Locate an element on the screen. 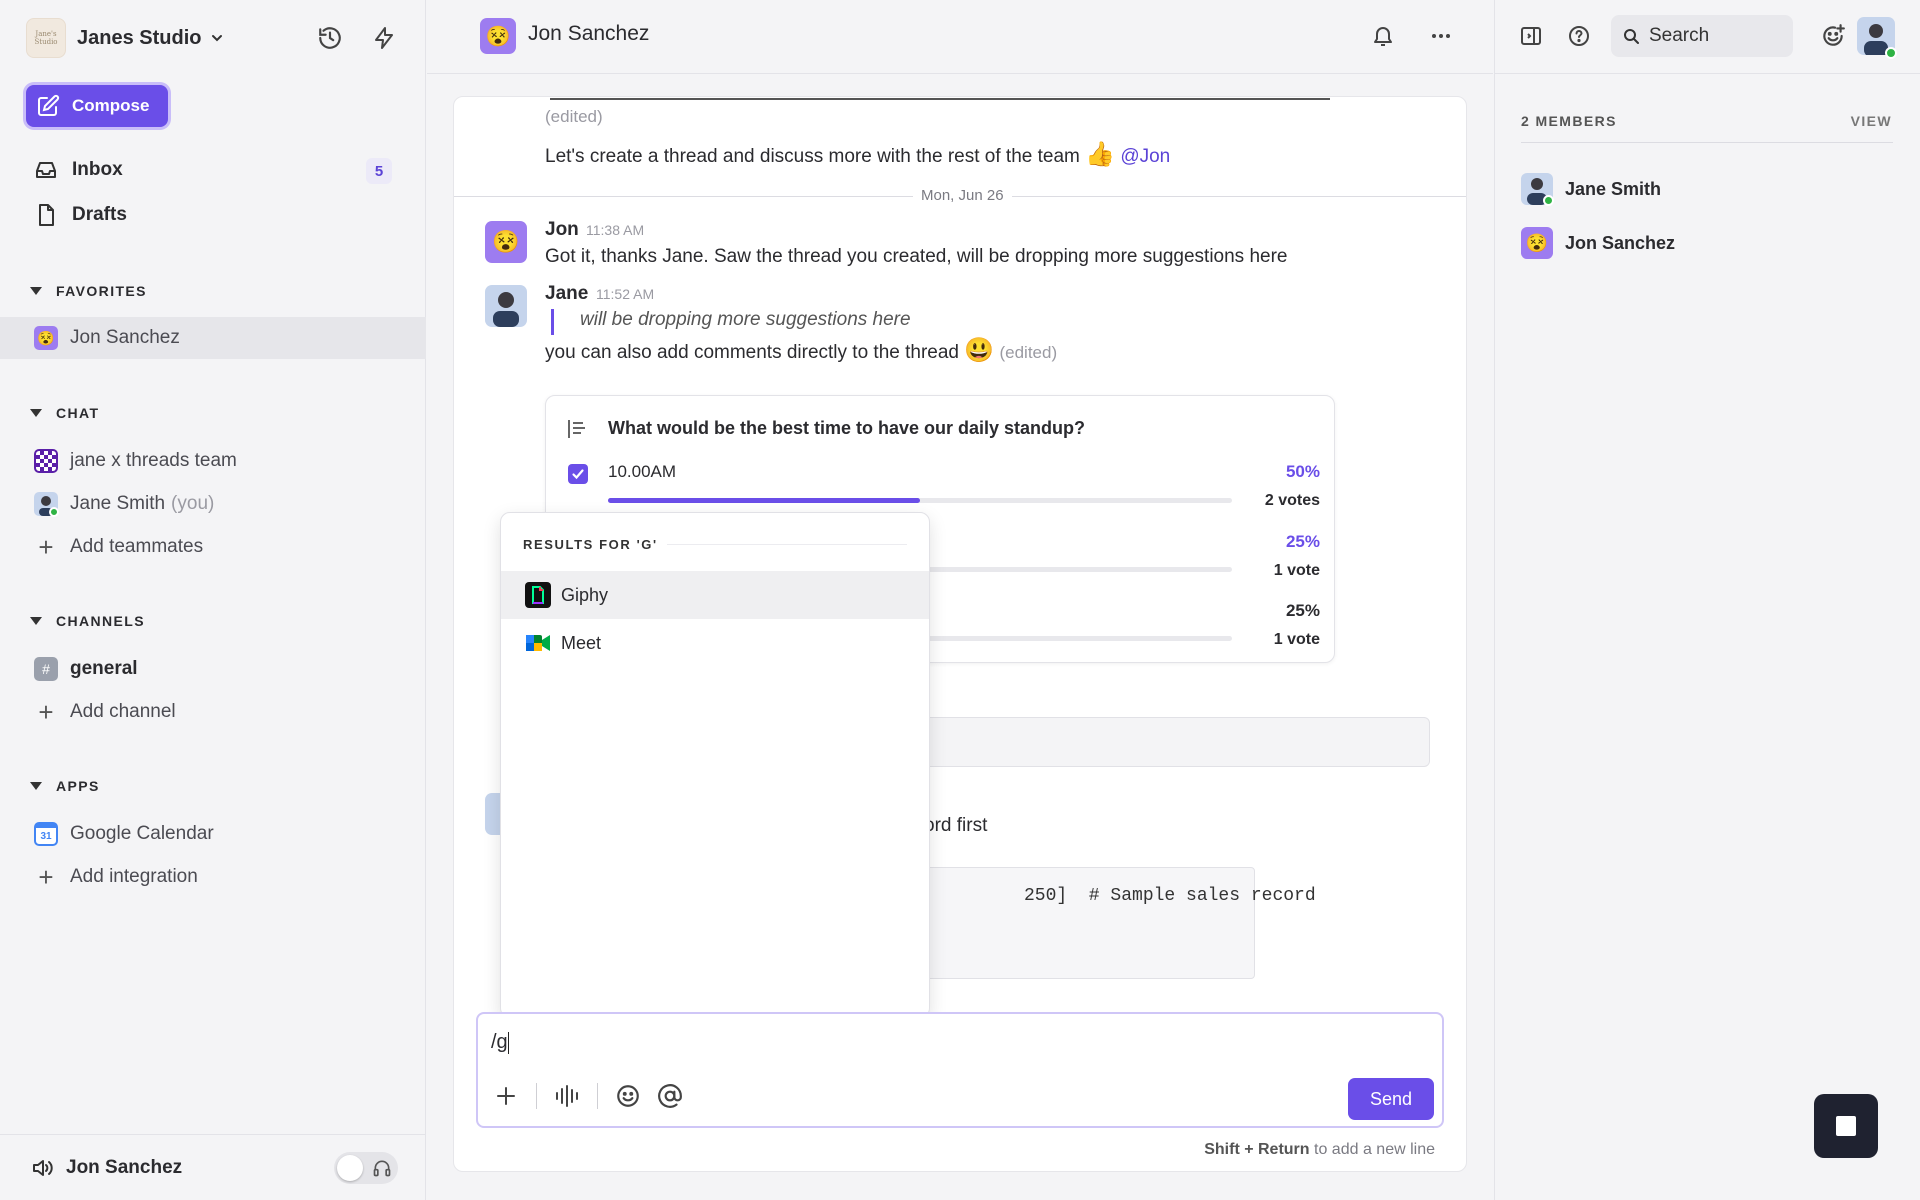 The height and width of the screenshot is (1200, 1920). poll-option-checkbox is located at coordinates (578, 474).